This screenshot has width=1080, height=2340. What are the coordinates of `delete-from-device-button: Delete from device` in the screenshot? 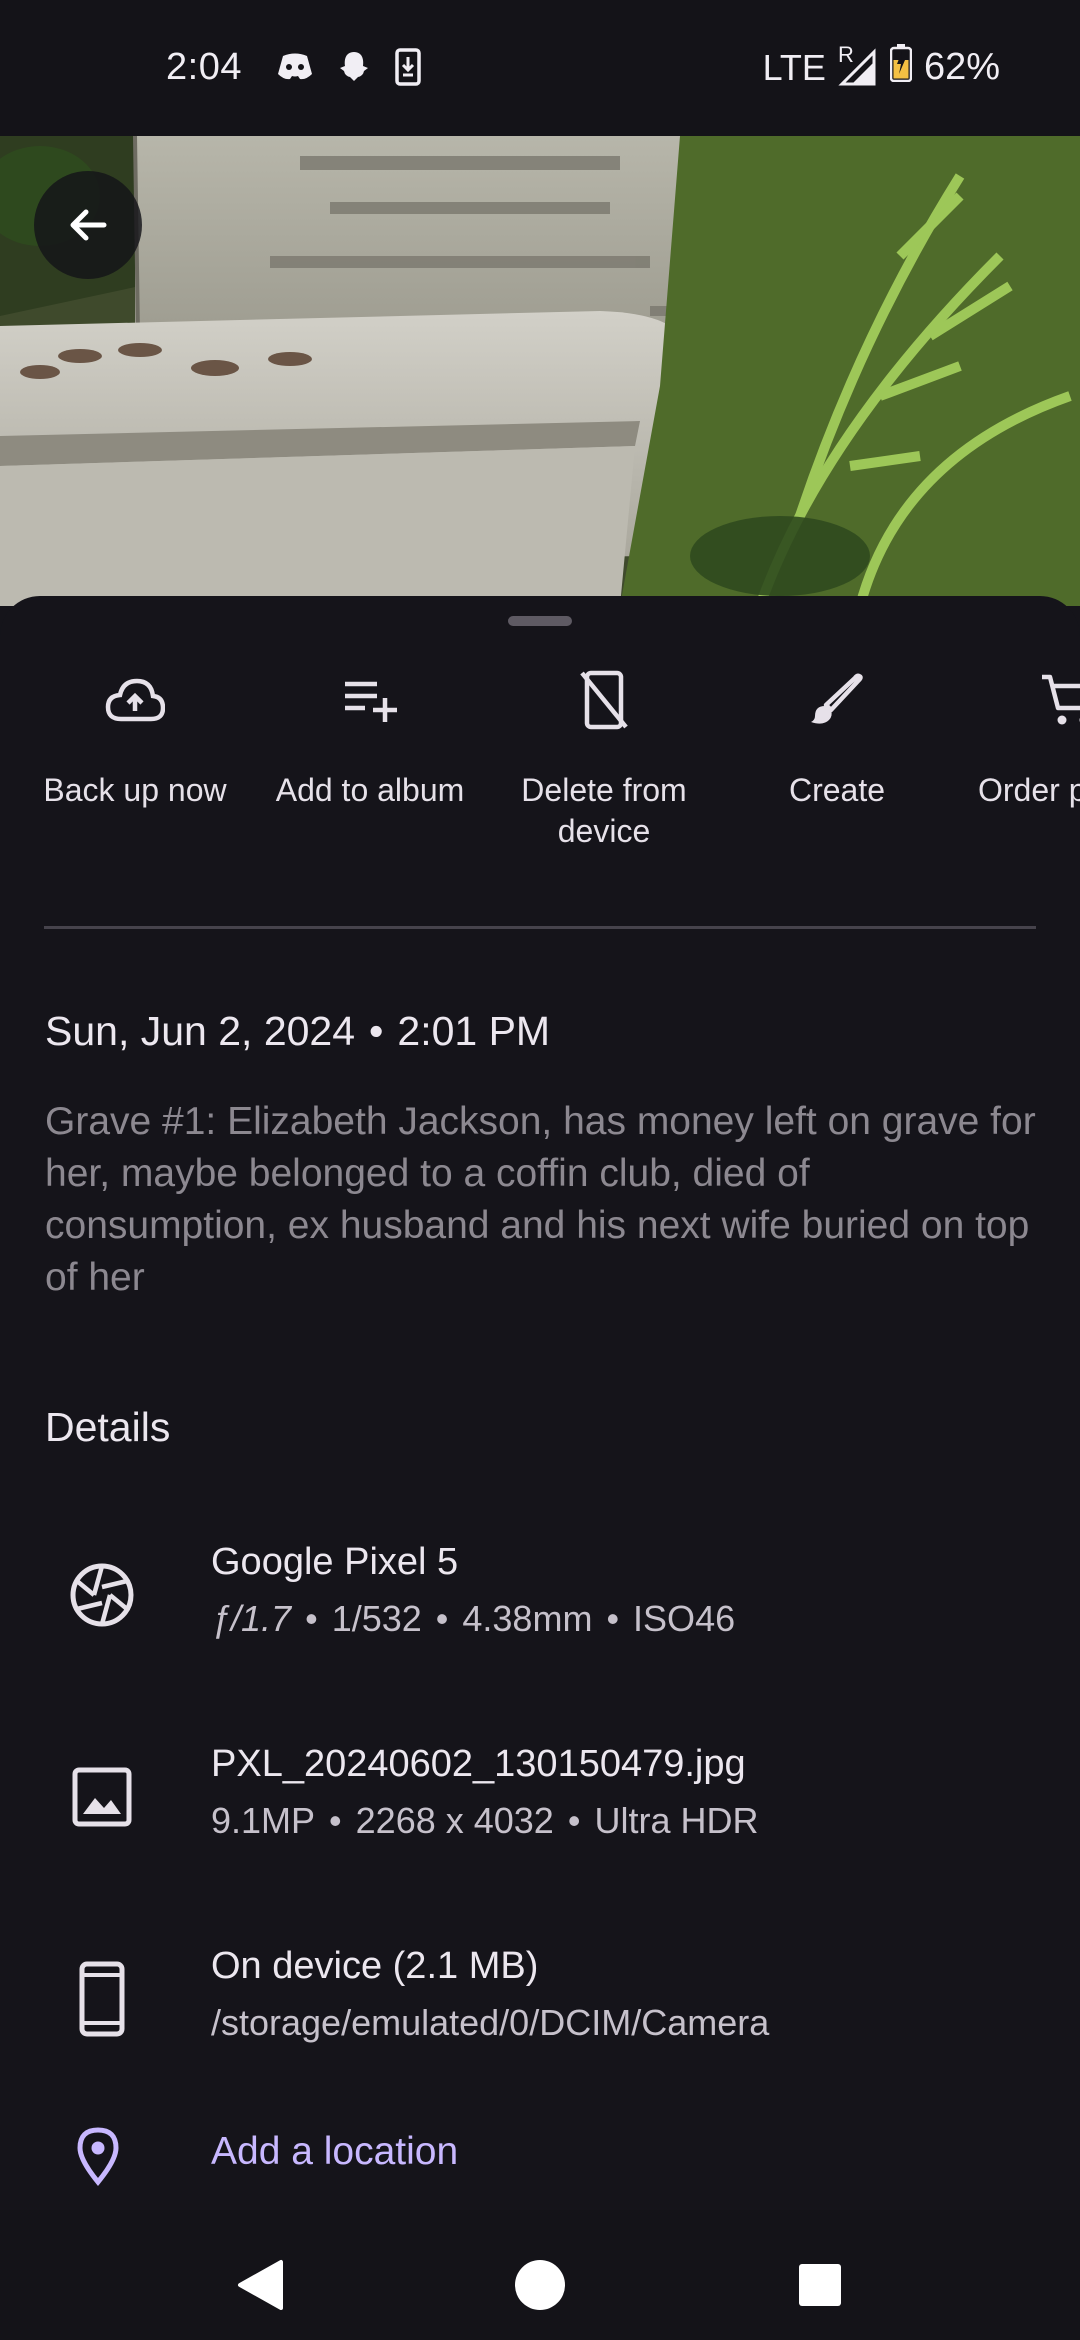 It's located at (604, 759).